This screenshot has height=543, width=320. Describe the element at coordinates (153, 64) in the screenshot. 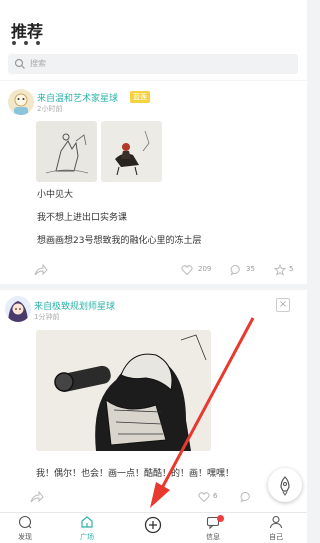

I see `search-bar: 搜索` at that location.